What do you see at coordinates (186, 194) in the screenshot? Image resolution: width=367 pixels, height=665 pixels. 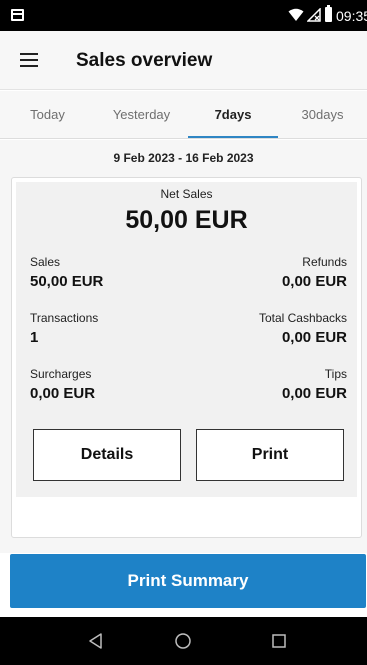 I see `net-sales-label: Net Sales` at bounding box center [186, 194].